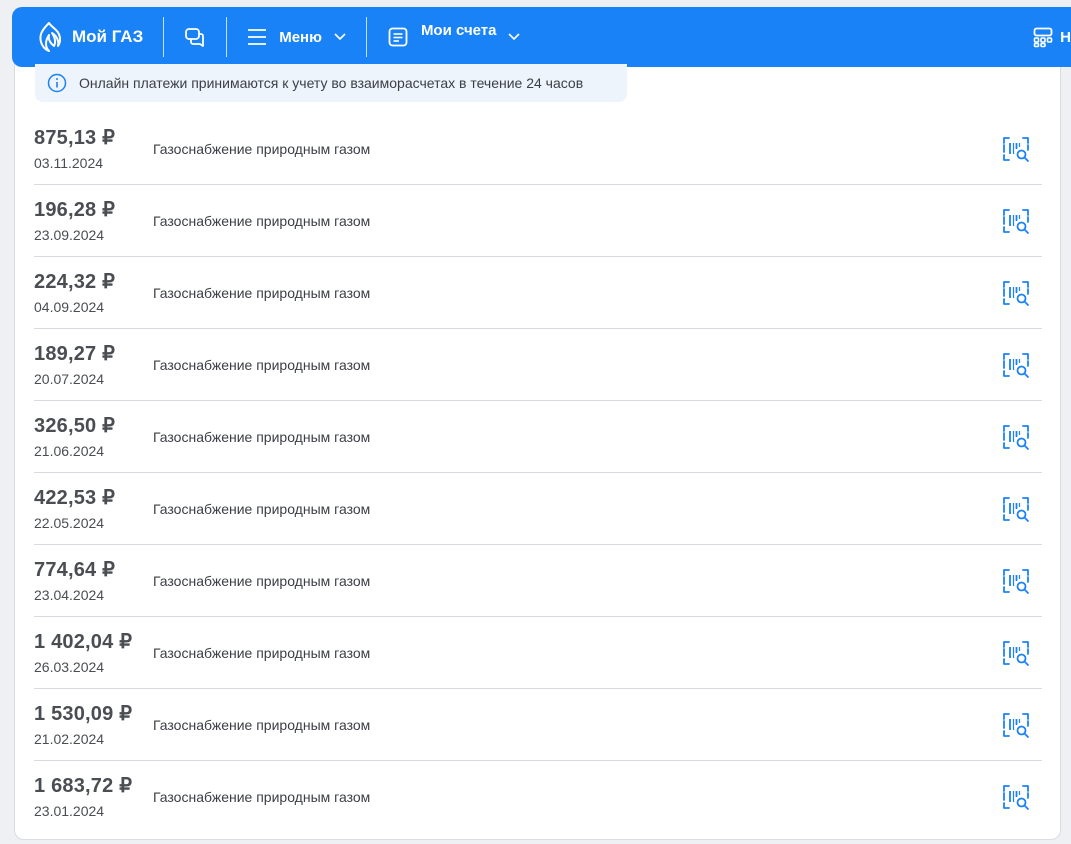 Image resolution: width=1071 pixels, height=844 pixels. Describe the element at coordinates (83, 786) in the screenshot. I see `payment-amount: 1 683,72 ₽` at that location.